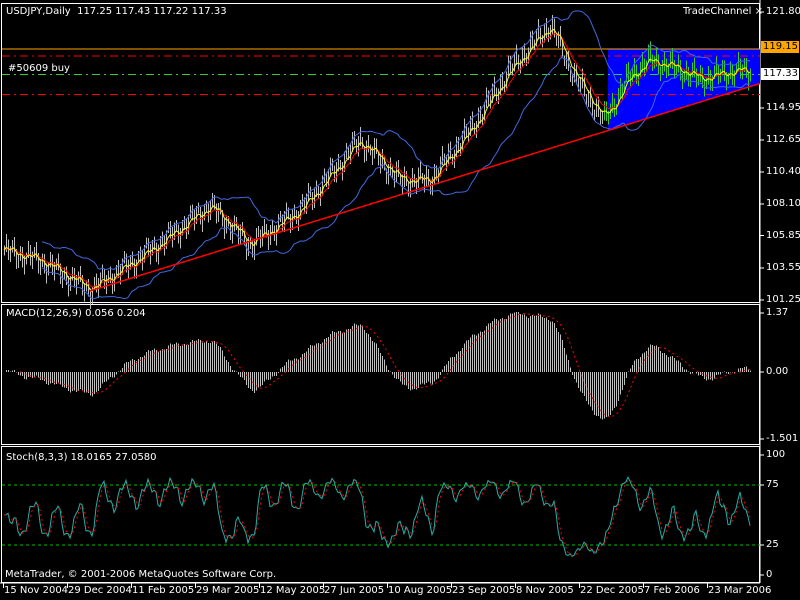  Describe the element at coordinates (81, 457) in the screenshot. I see `stoch-title: Stoch(8,3,3) 18.0165 27.0580` at that location.